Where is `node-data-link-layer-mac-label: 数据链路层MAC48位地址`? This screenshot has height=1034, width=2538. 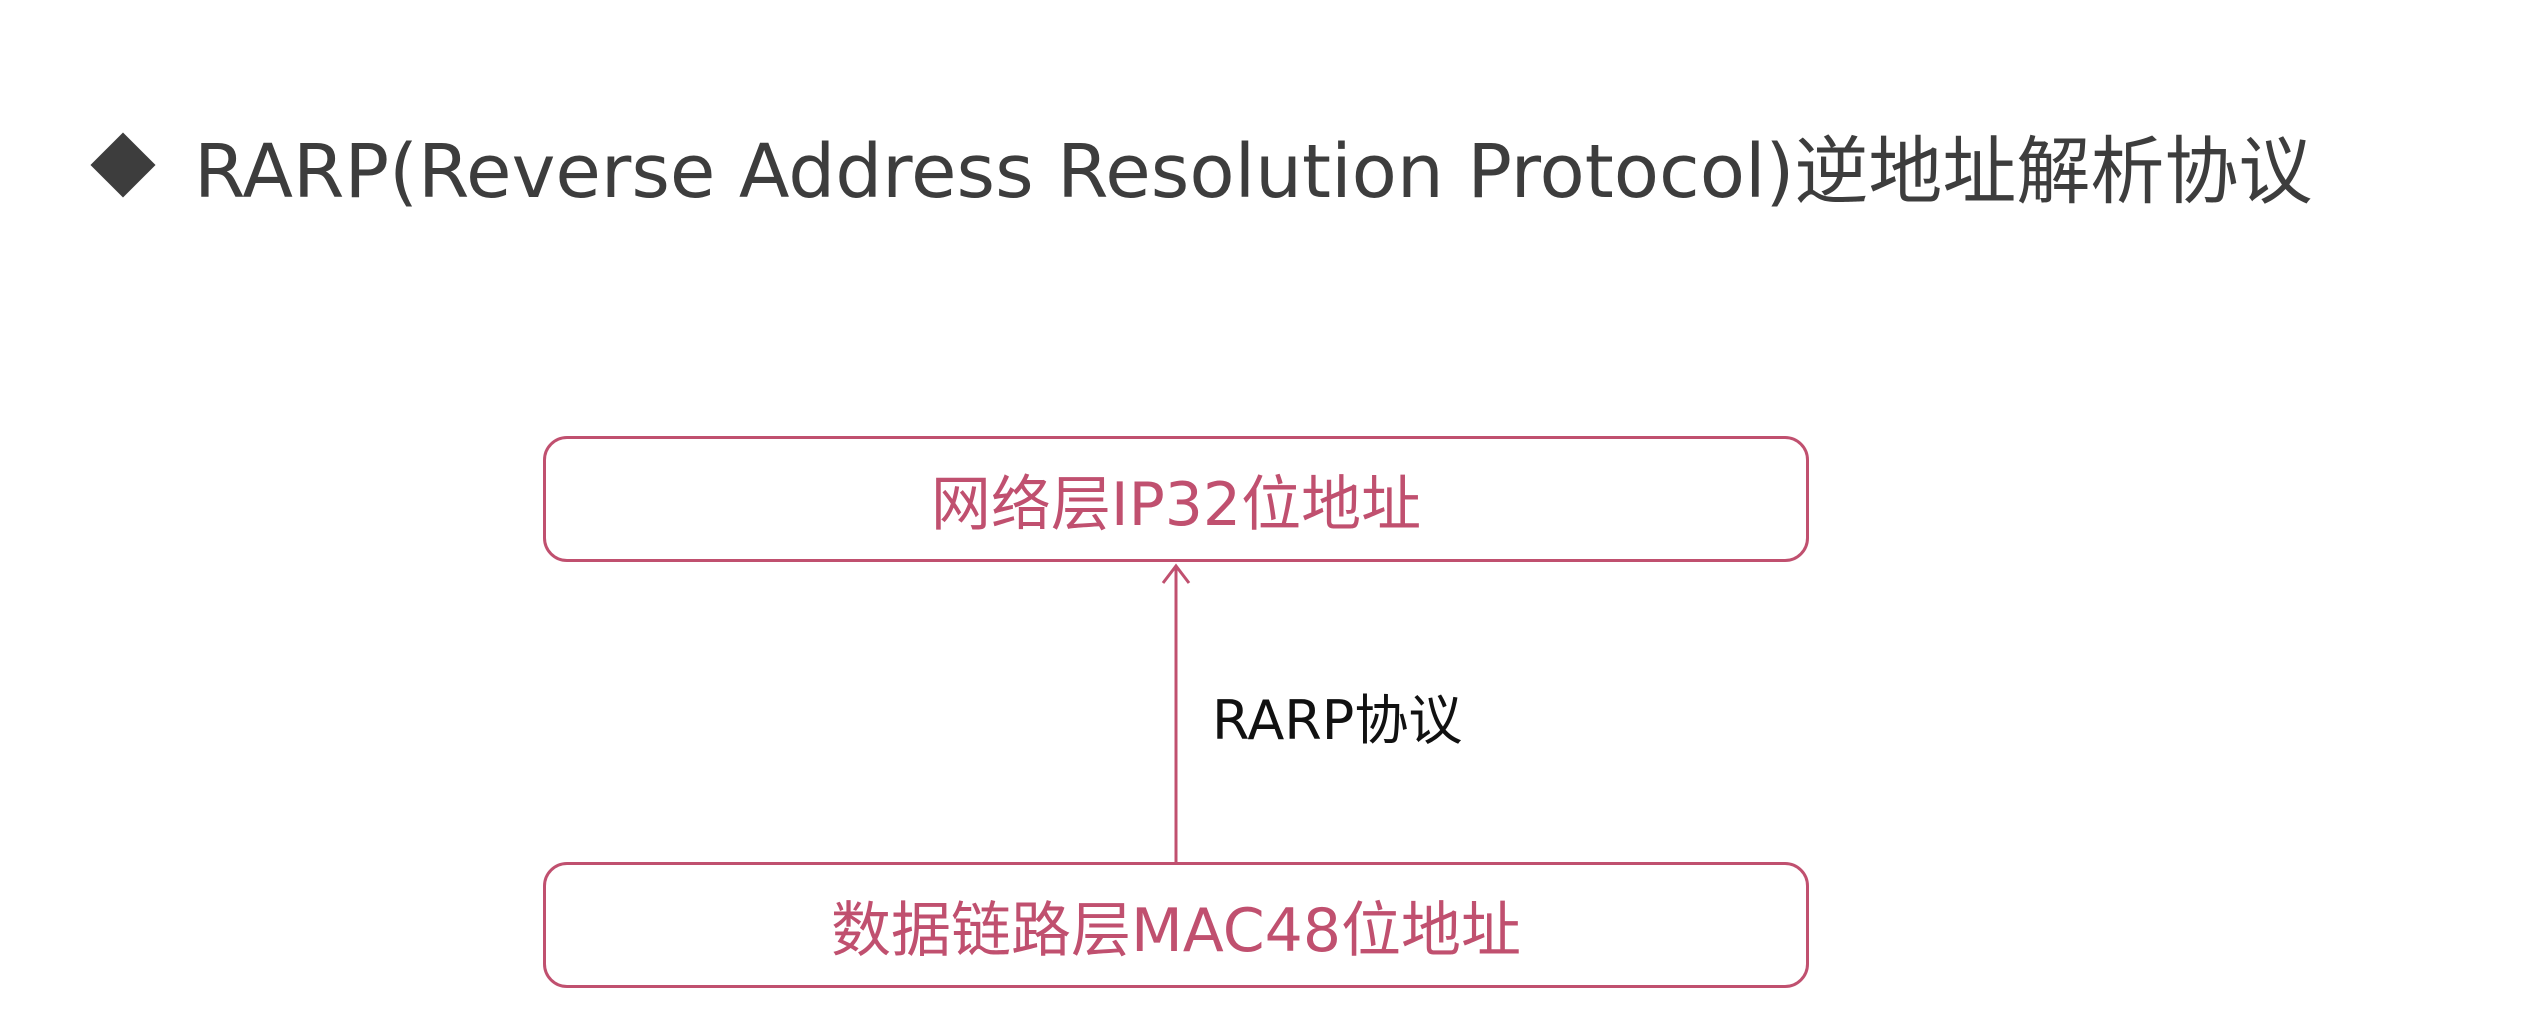
node-data-link-layer-mac-label: 数据链路层MAC48位地址 is located at coordinates (1176, 930).